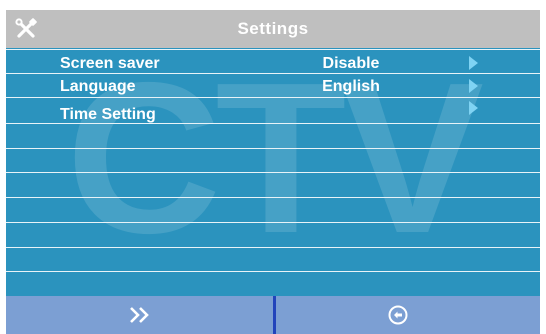 The image size is (546, 334). I want to click on double-chevron-right-icon, so click(139, 315).